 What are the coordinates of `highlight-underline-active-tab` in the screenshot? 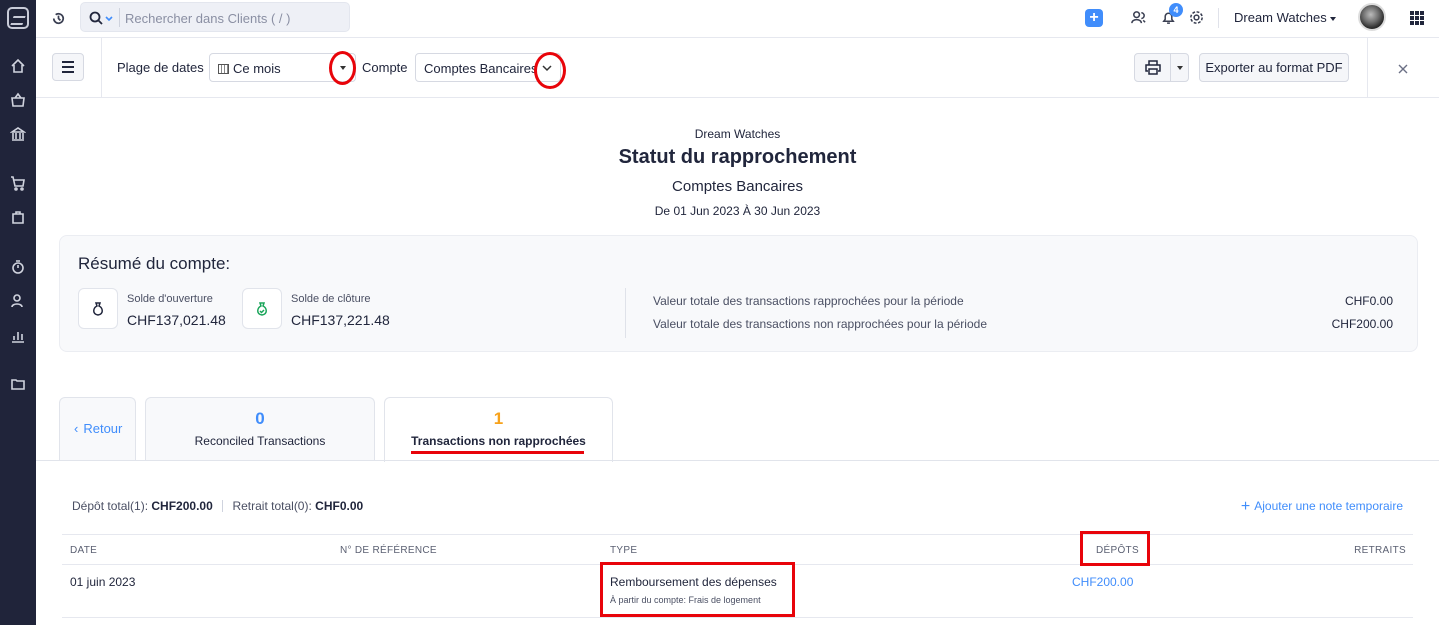 It's located at (497, 452).